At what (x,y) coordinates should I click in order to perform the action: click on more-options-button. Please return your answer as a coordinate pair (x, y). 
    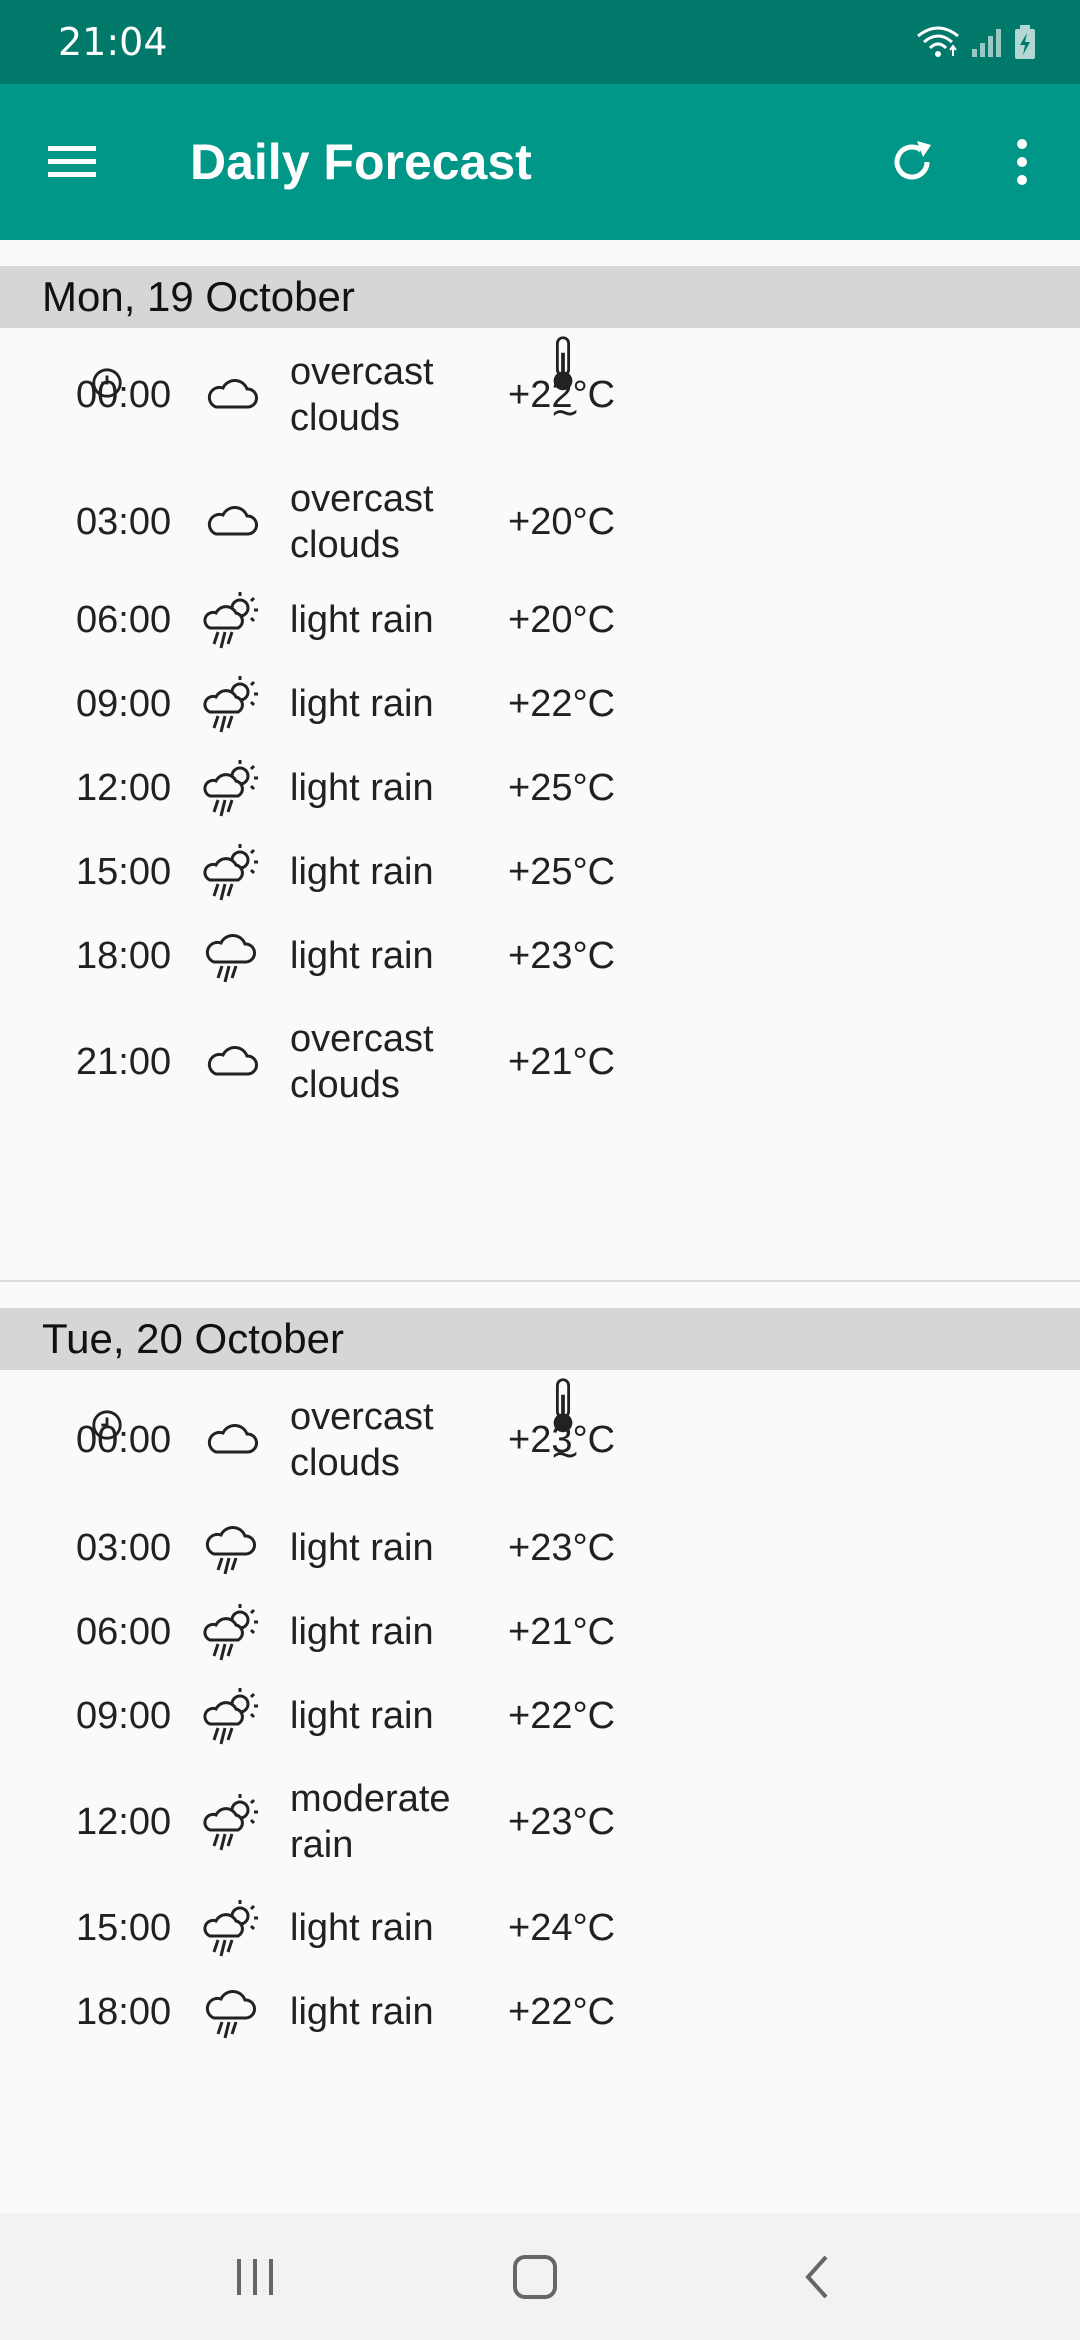
    Looking at the image, I should click on (1022, 162).